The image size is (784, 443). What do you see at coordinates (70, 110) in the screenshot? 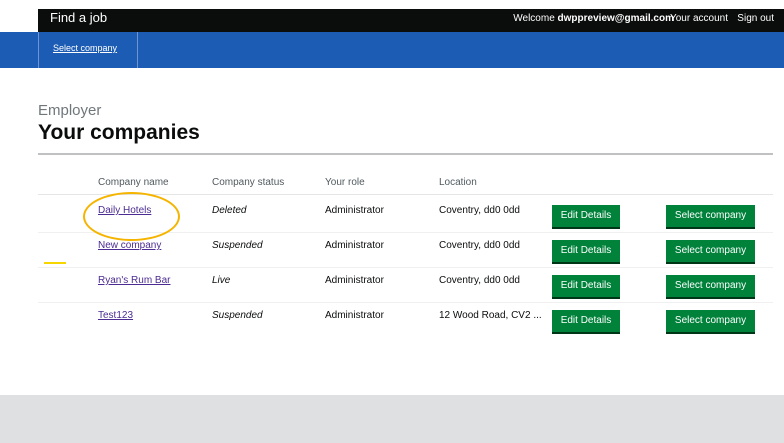
I see `page-caption: Employer` at bounding box center [70, 110].